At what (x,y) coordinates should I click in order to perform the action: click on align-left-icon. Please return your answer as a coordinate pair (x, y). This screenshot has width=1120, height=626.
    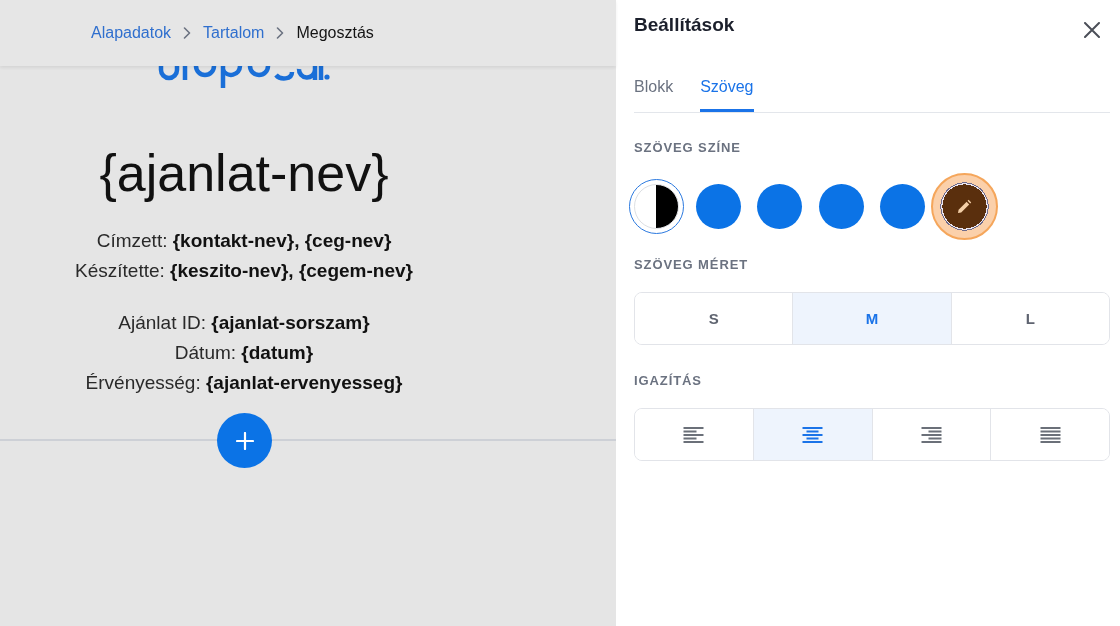
    Looking at the image, I should click on (694, 434).